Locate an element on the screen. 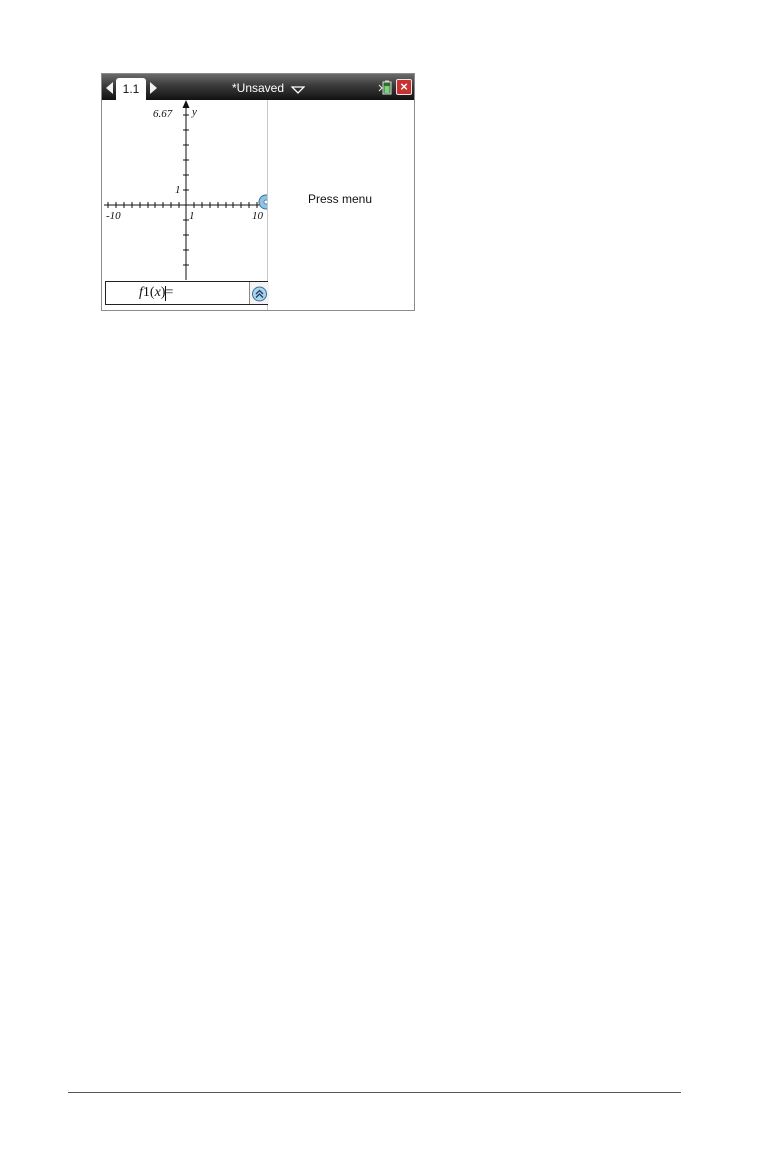  graph-area: 6.67 y 1 -10 1 10 is located at coordinates (184, 205).